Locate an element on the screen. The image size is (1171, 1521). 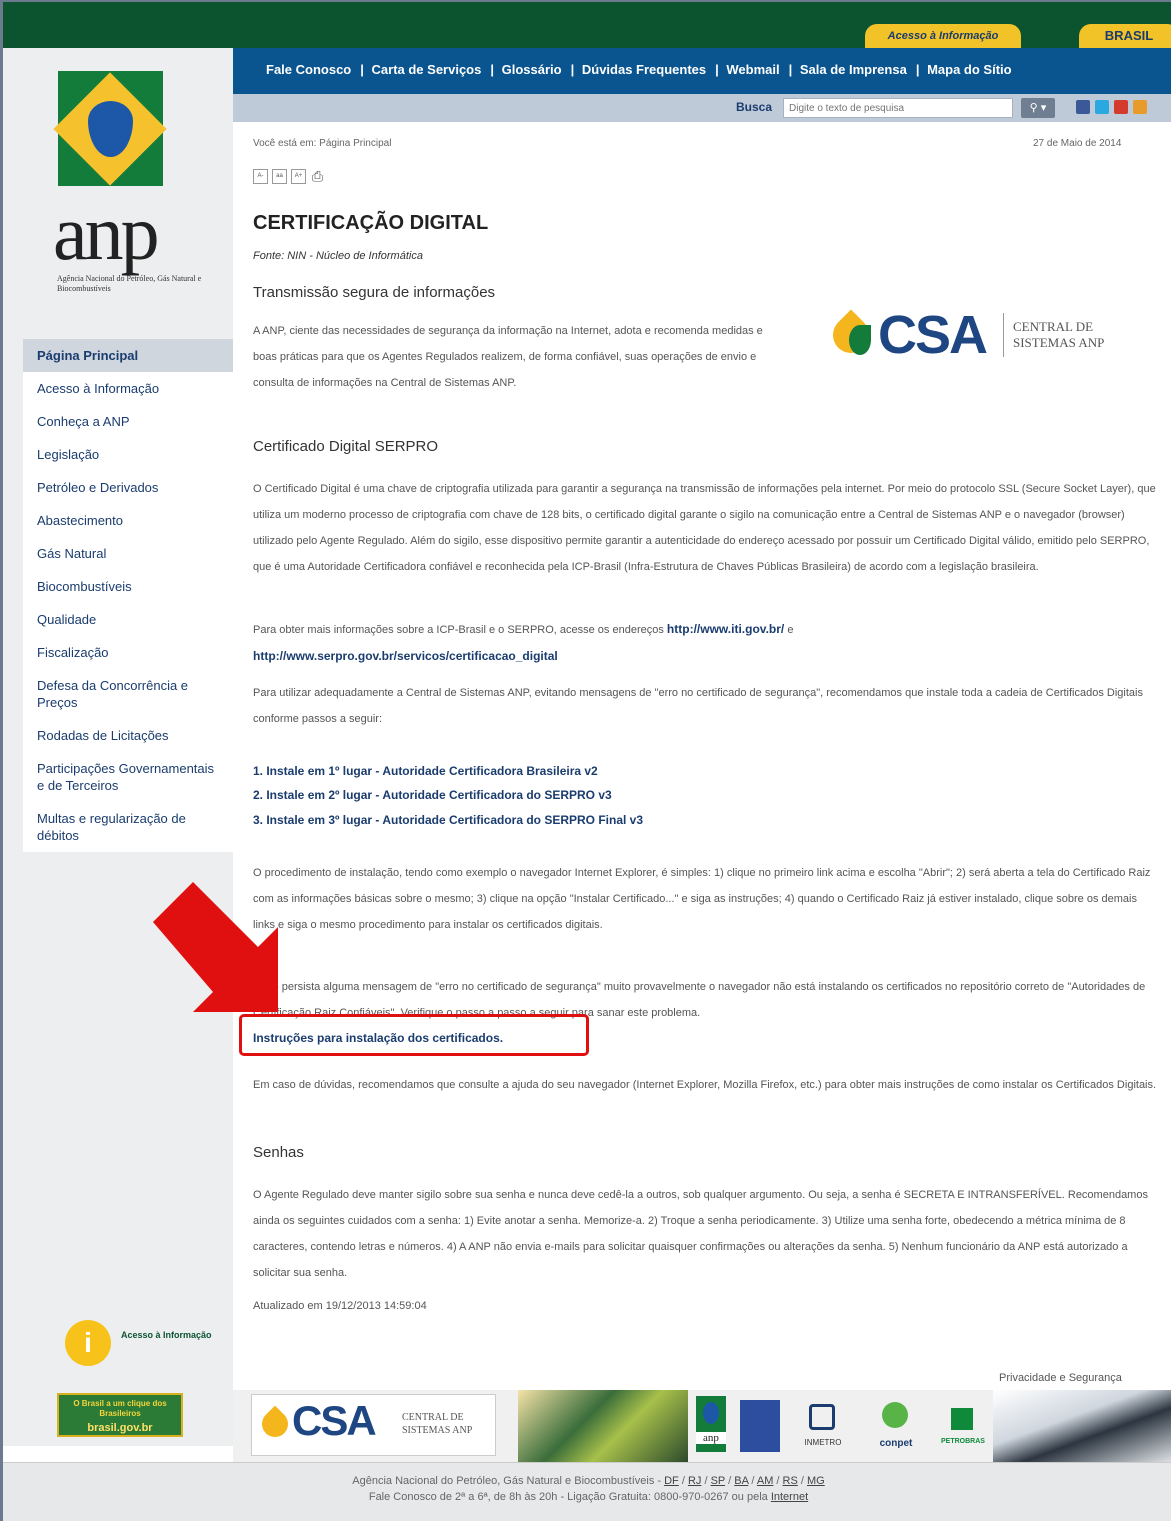
footer-office-rs: RS is located at coordinates (790, 1481).